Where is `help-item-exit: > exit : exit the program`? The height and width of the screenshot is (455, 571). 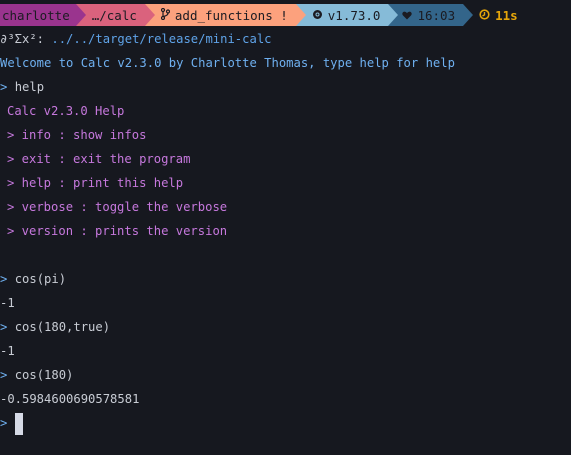
help-item-exit: > exit : exit the program is located at coordinates (99, 159).